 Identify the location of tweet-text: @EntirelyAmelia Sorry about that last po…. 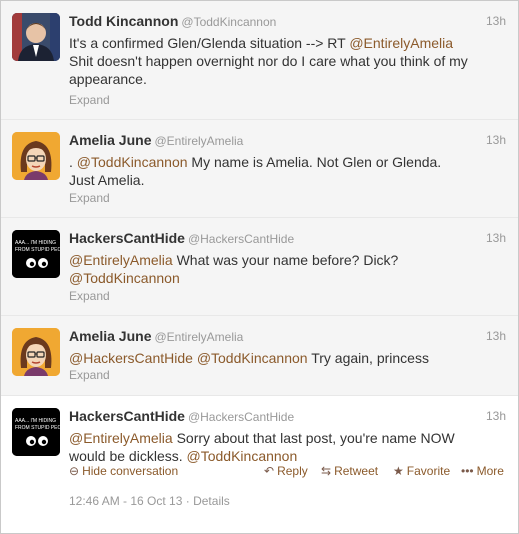
(269, 447).